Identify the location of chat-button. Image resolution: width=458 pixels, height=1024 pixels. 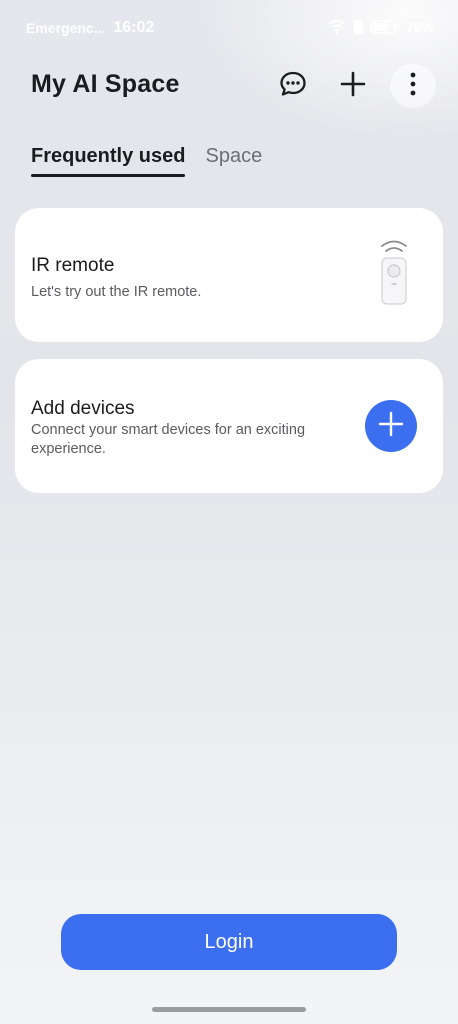
(293, 86).